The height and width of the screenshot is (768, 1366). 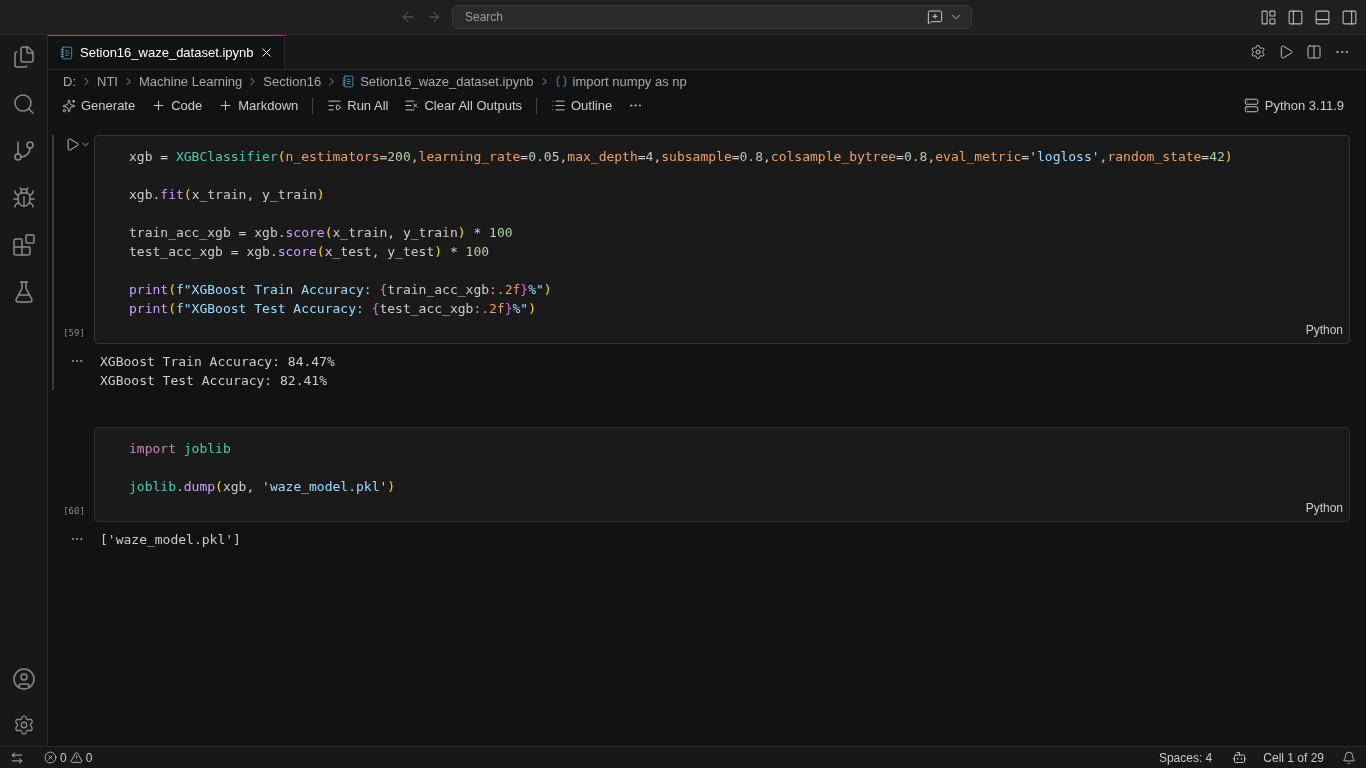 What do you see at coordinates (50, 757) in the screenshot?
I see `error-icon` at bounding box center [50, 757].